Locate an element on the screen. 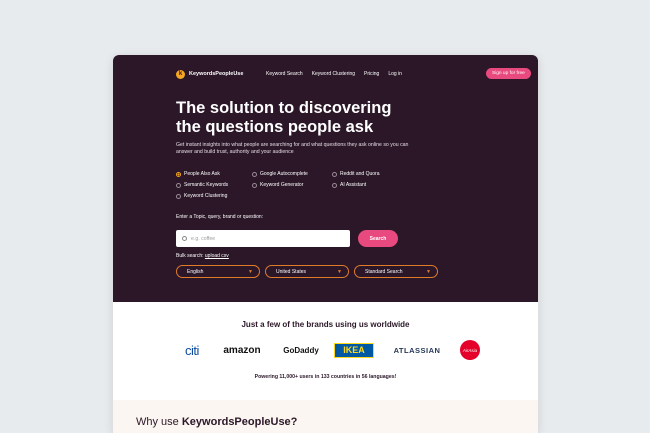 Image resolution: width=650 pixels, height=433 pixels. logo-text: KeywordsPeopleUse is located at coordinates (216, 74).